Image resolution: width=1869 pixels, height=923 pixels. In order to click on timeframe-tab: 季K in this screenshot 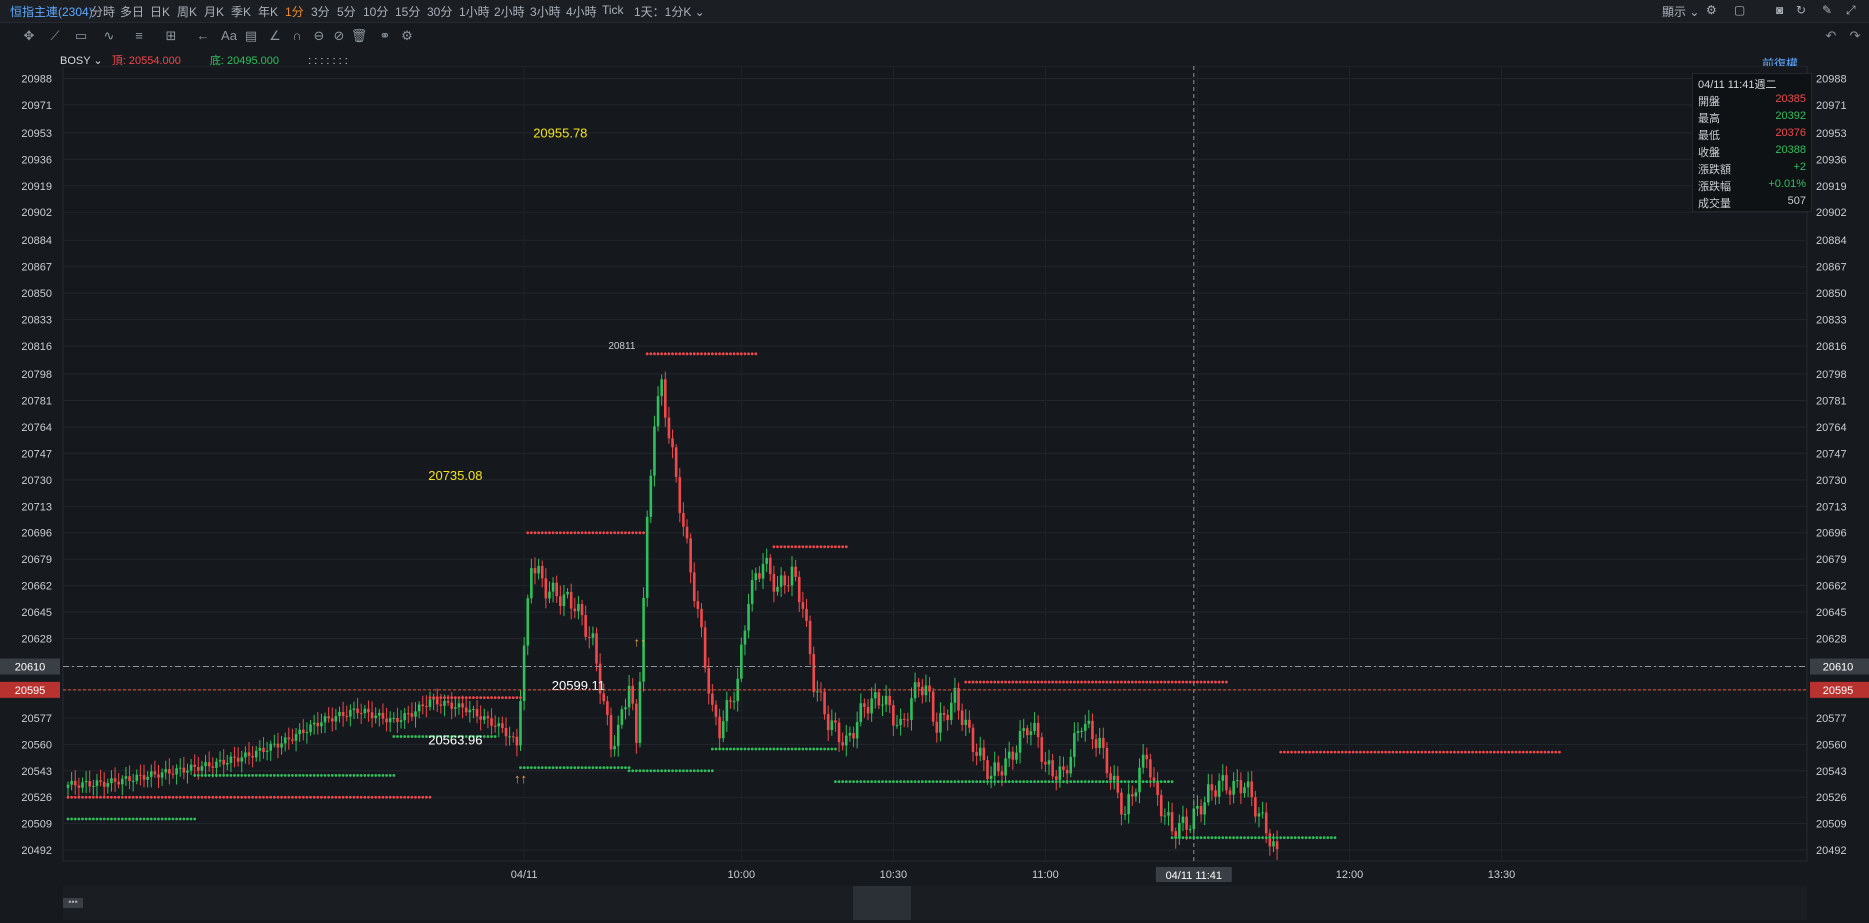, I will do `click(241, 11)`.